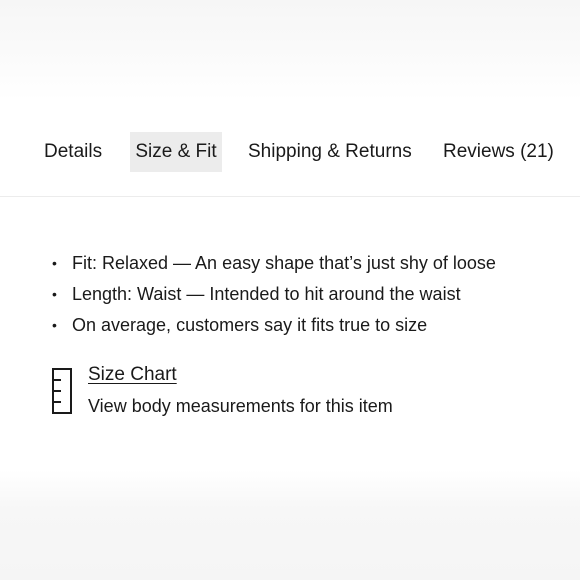 The height and width of the screenshot is (580, 580). Describe the element at coordinates (73, 152) in the screenshot. I see `tab-details: Details` at that location.